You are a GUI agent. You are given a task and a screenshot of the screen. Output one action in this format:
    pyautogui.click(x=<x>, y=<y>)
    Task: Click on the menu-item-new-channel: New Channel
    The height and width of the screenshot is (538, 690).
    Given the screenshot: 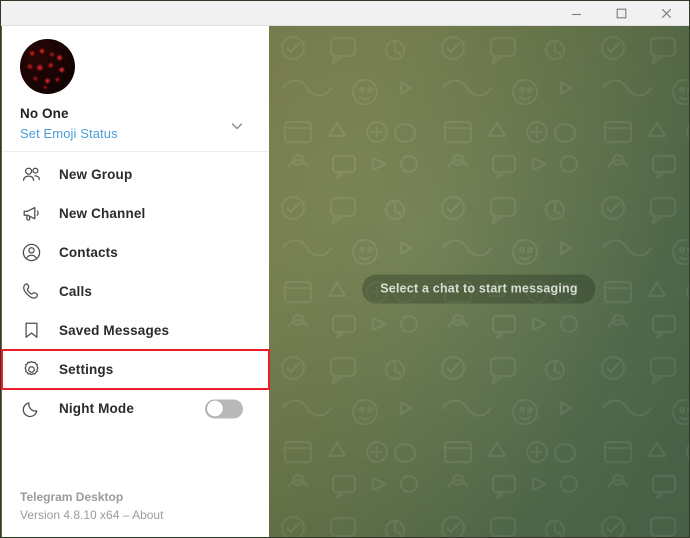 What is the action you would take?
    pyautogui.click(x=135, y=213)
    